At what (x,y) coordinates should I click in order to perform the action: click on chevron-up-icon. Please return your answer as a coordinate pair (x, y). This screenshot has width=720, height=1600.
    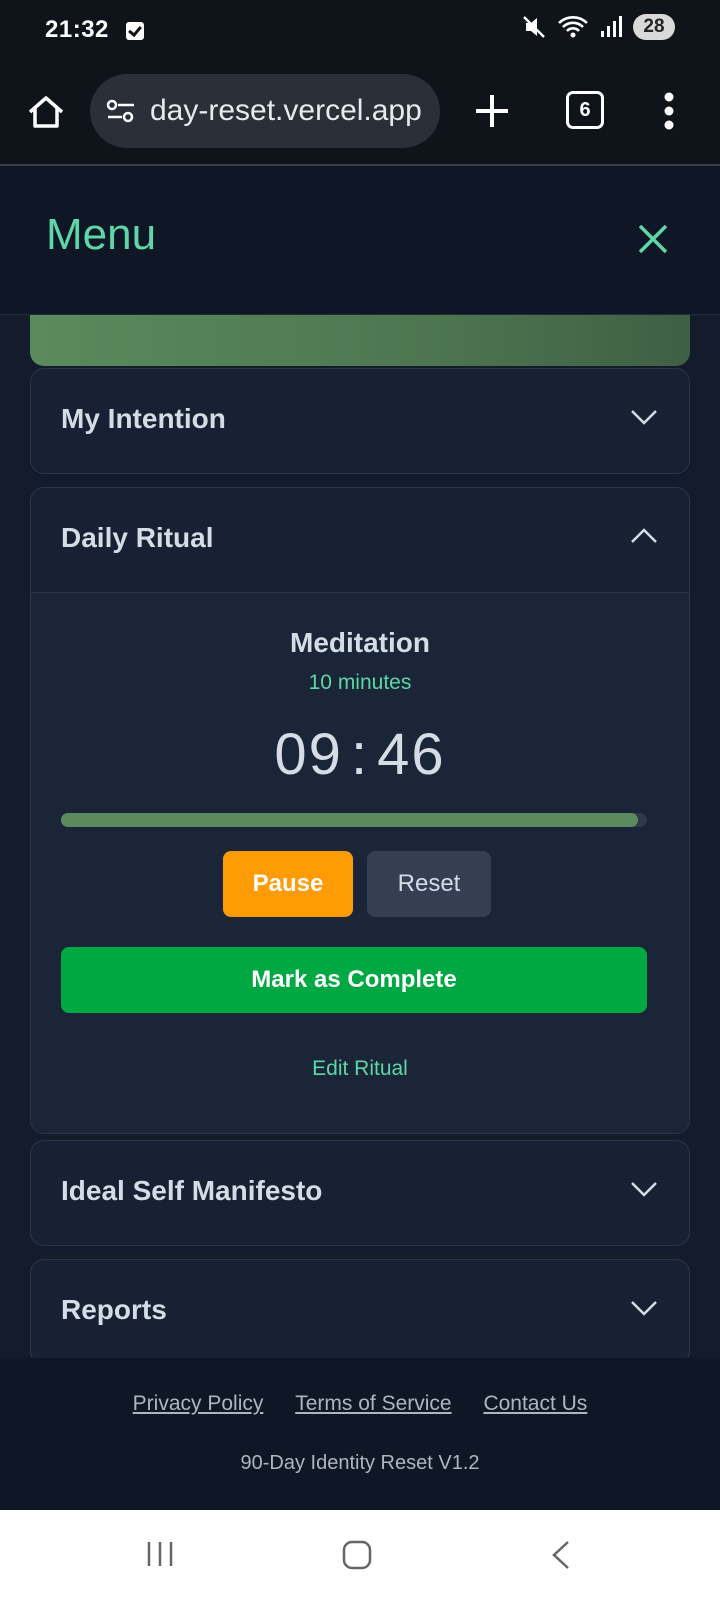
    Looking at the image, I should click on (644, 536).